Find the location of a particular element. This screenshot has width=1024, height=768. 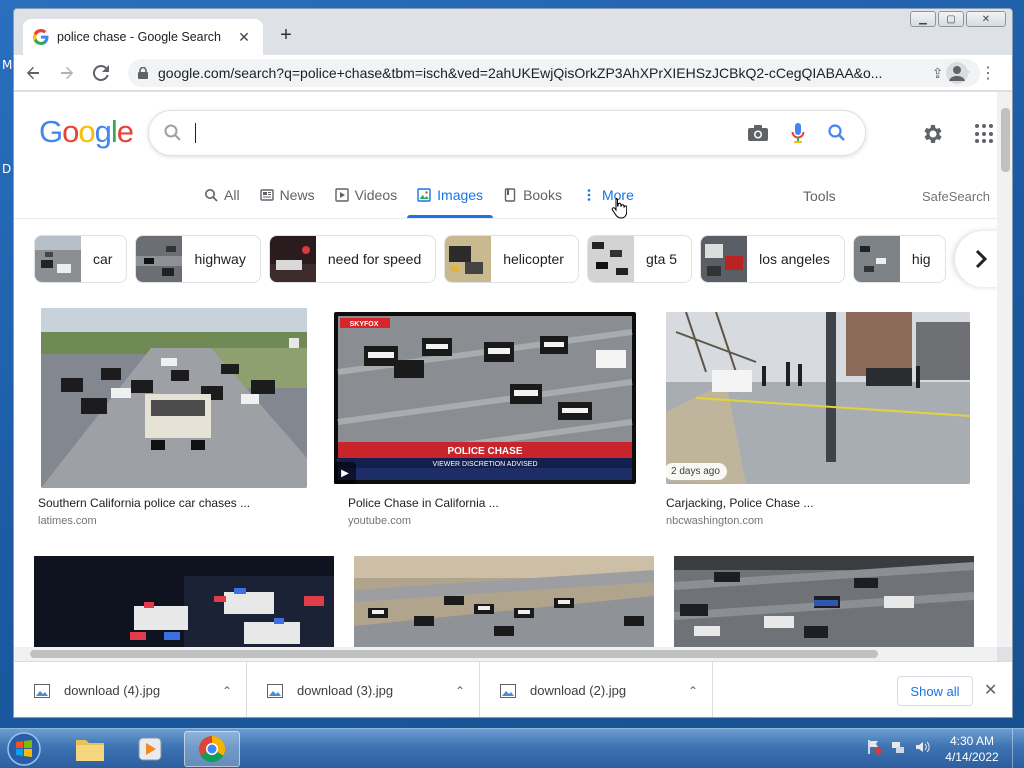

show-all-downloads-button: Show all is located at coordinates (935, 691).